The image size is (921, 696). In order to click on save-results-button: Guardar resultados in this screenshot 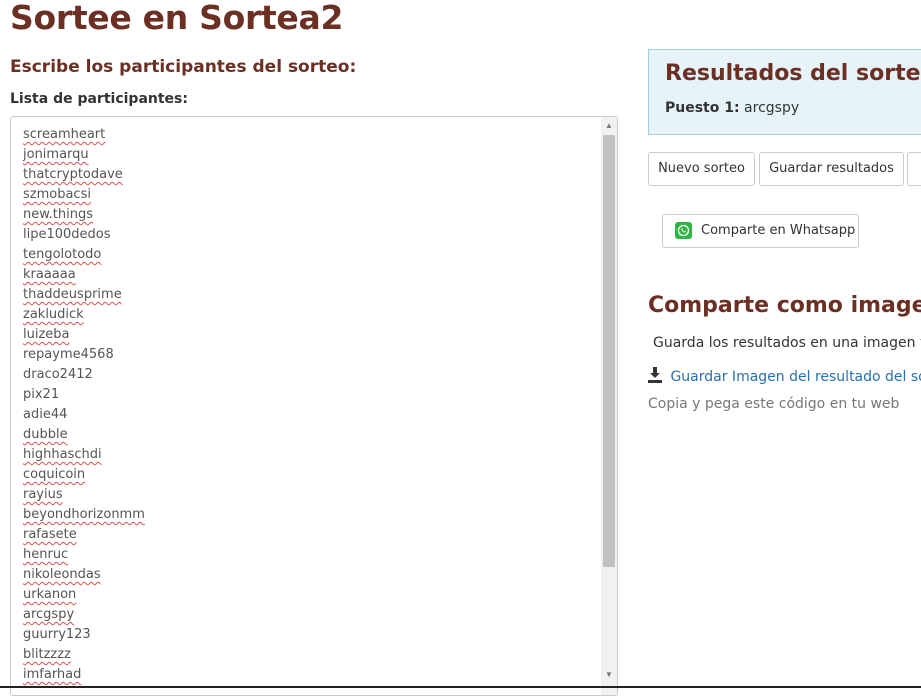, I will do `click(831, 169)`.